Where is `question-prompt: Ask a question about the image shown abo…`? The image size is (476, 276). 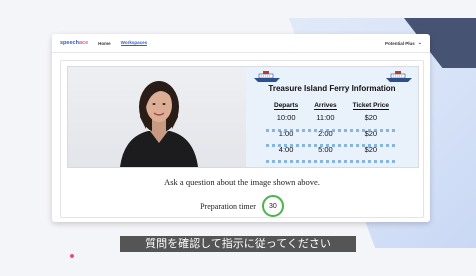
question-prompt: Ask a question about the image shown abo… is located at coordinates (242, 182).